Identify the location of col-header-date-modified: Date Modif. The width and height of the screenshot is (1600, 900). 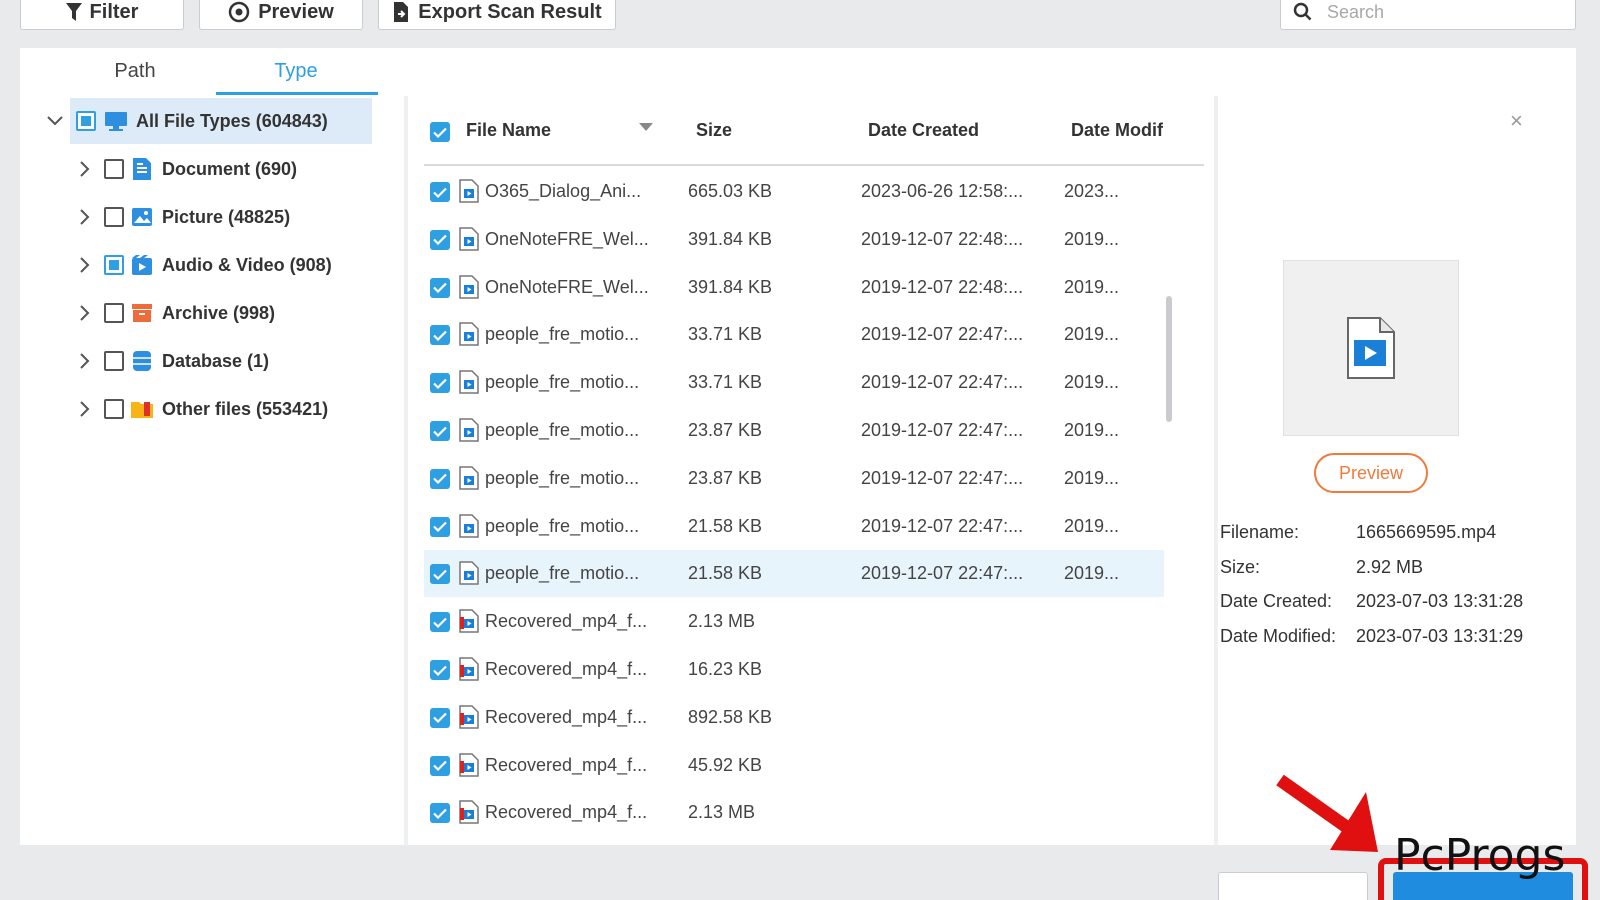
(1117, 130).